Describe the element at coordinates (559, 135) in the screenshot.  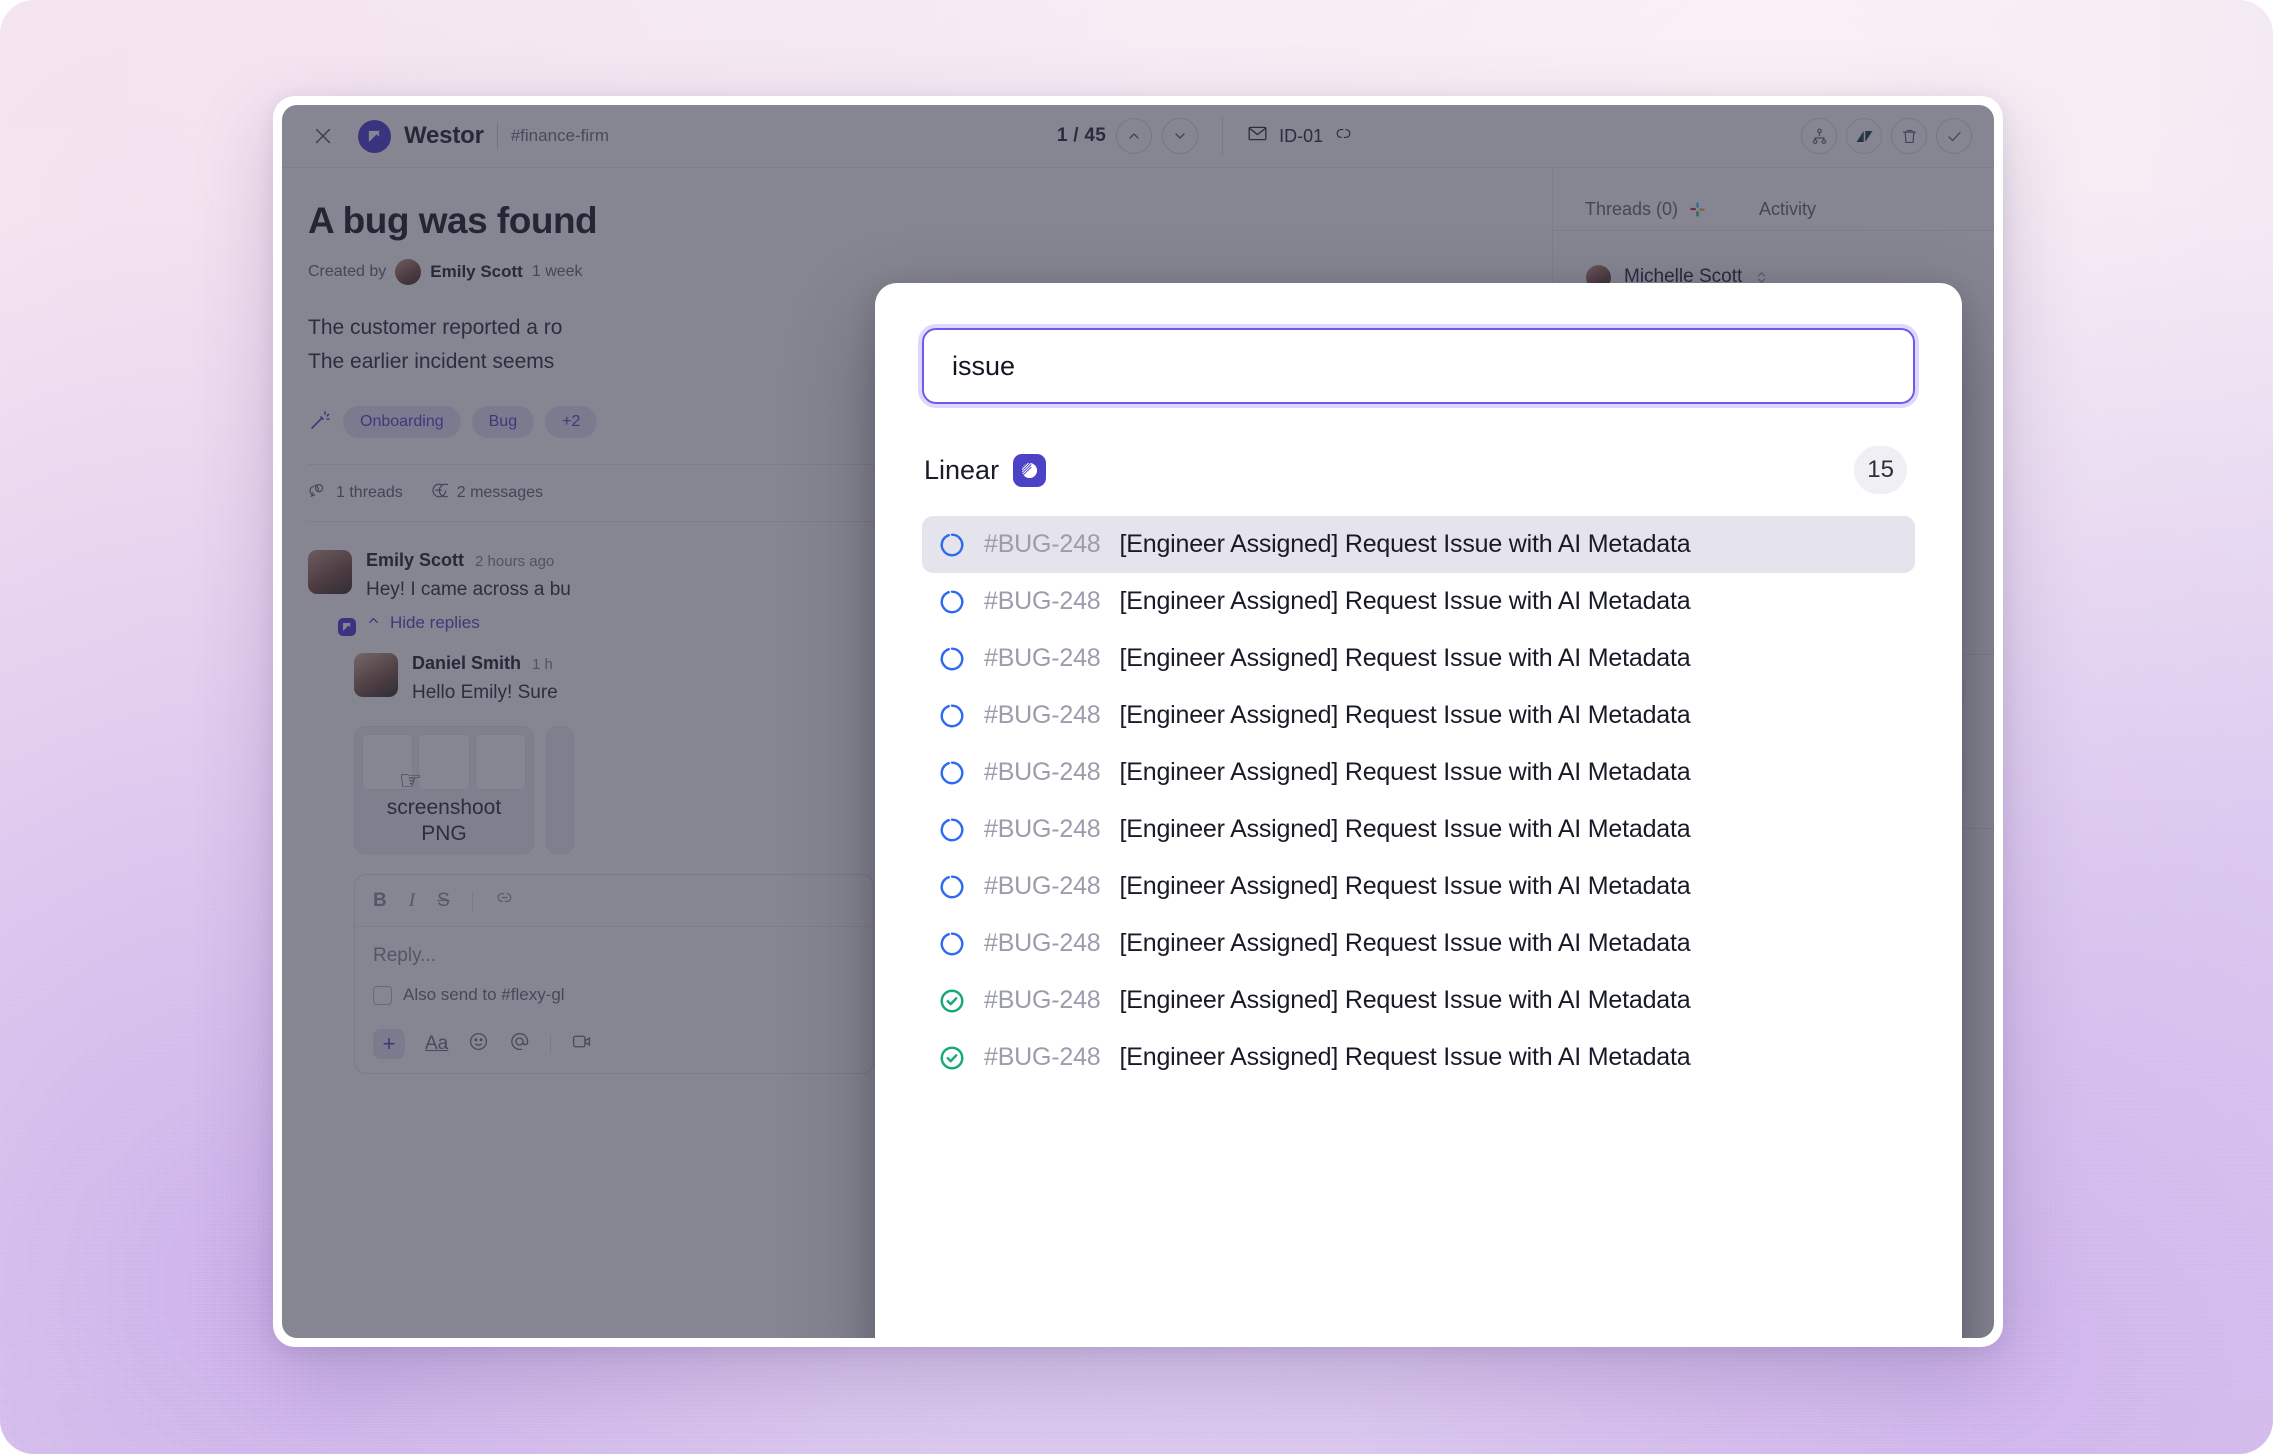
I see `channel-name: #finance-firm` at that location.